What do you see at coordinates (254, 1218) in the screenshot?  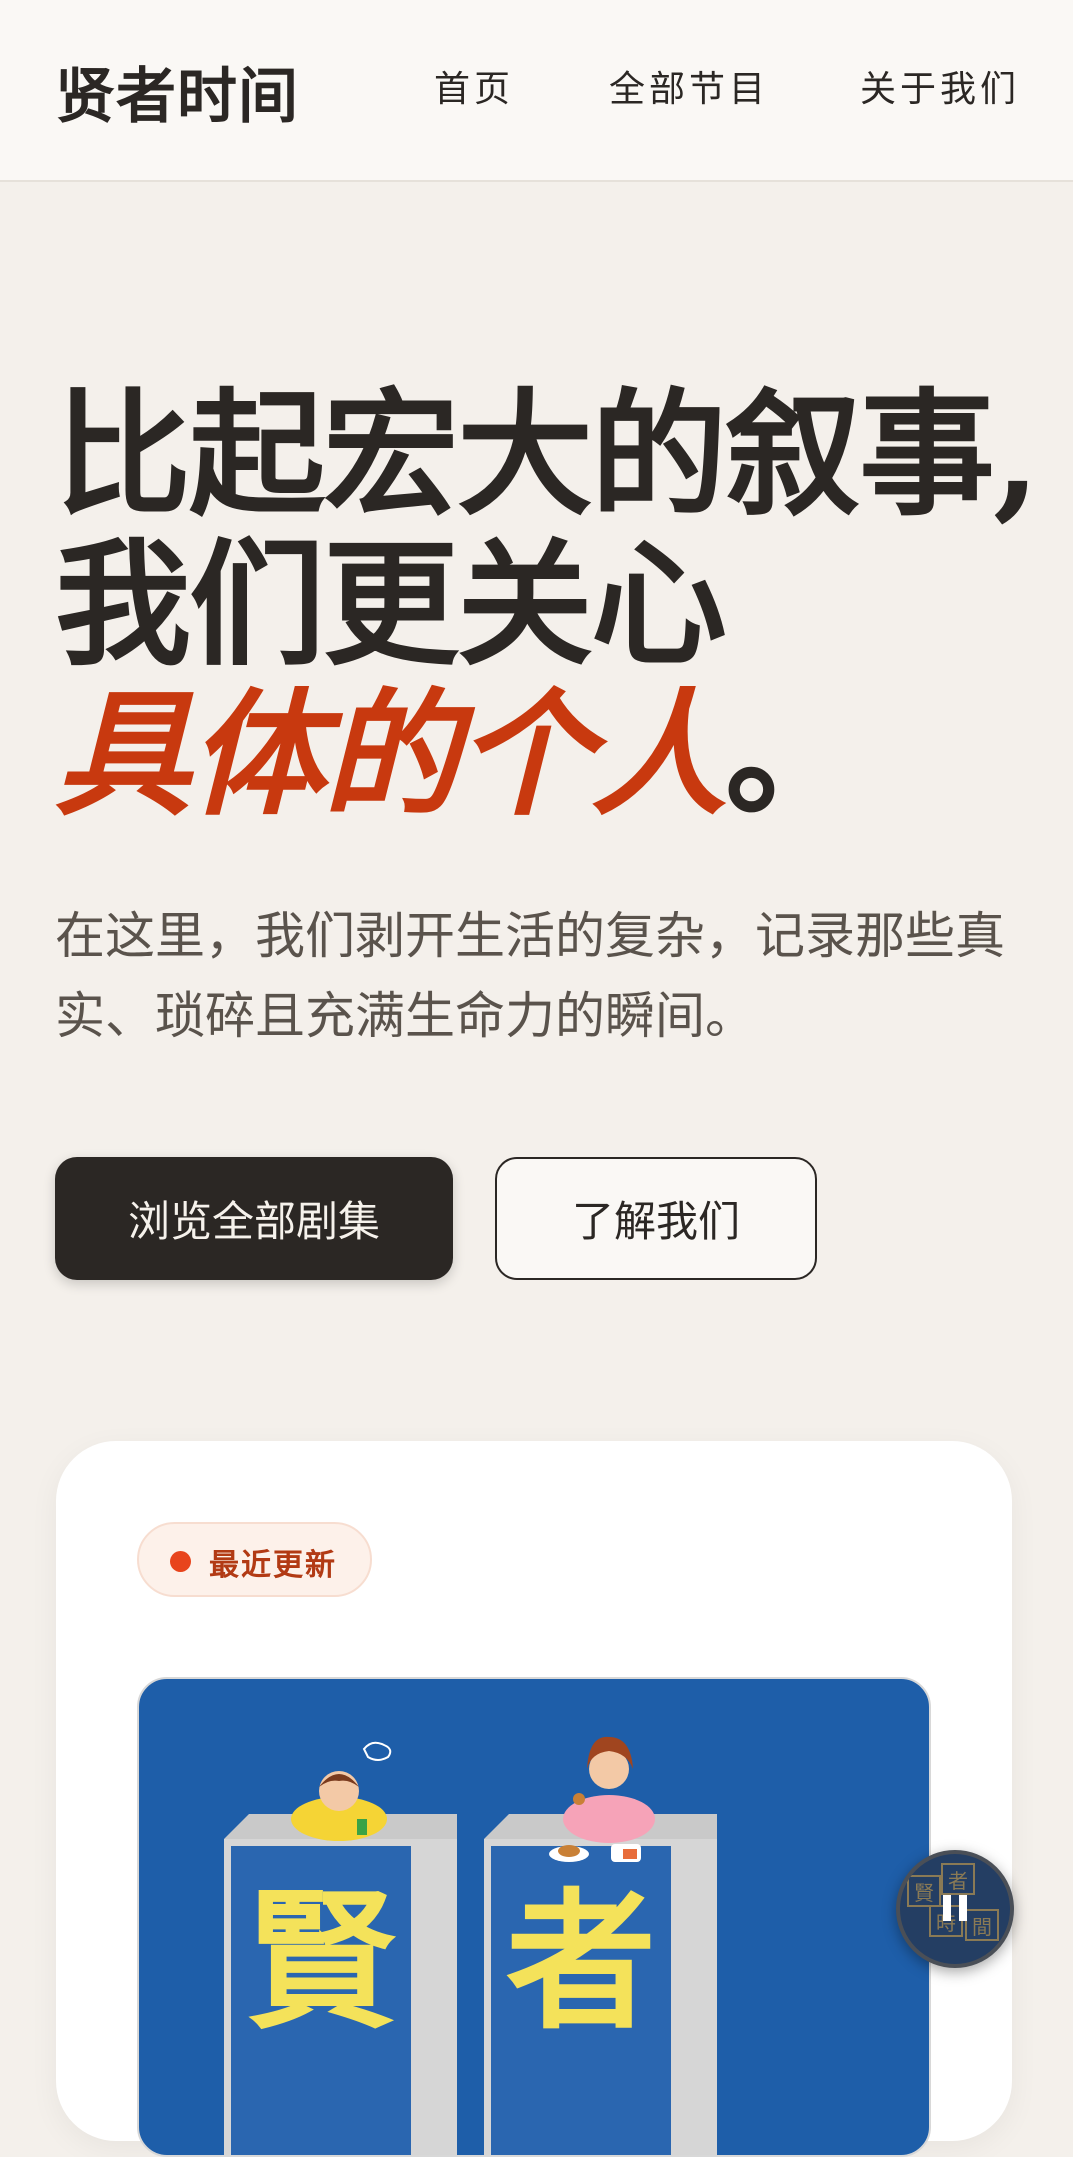 I see `browse-episodes-button: 浏览全部剧集` at bounding box center [254, 1218].